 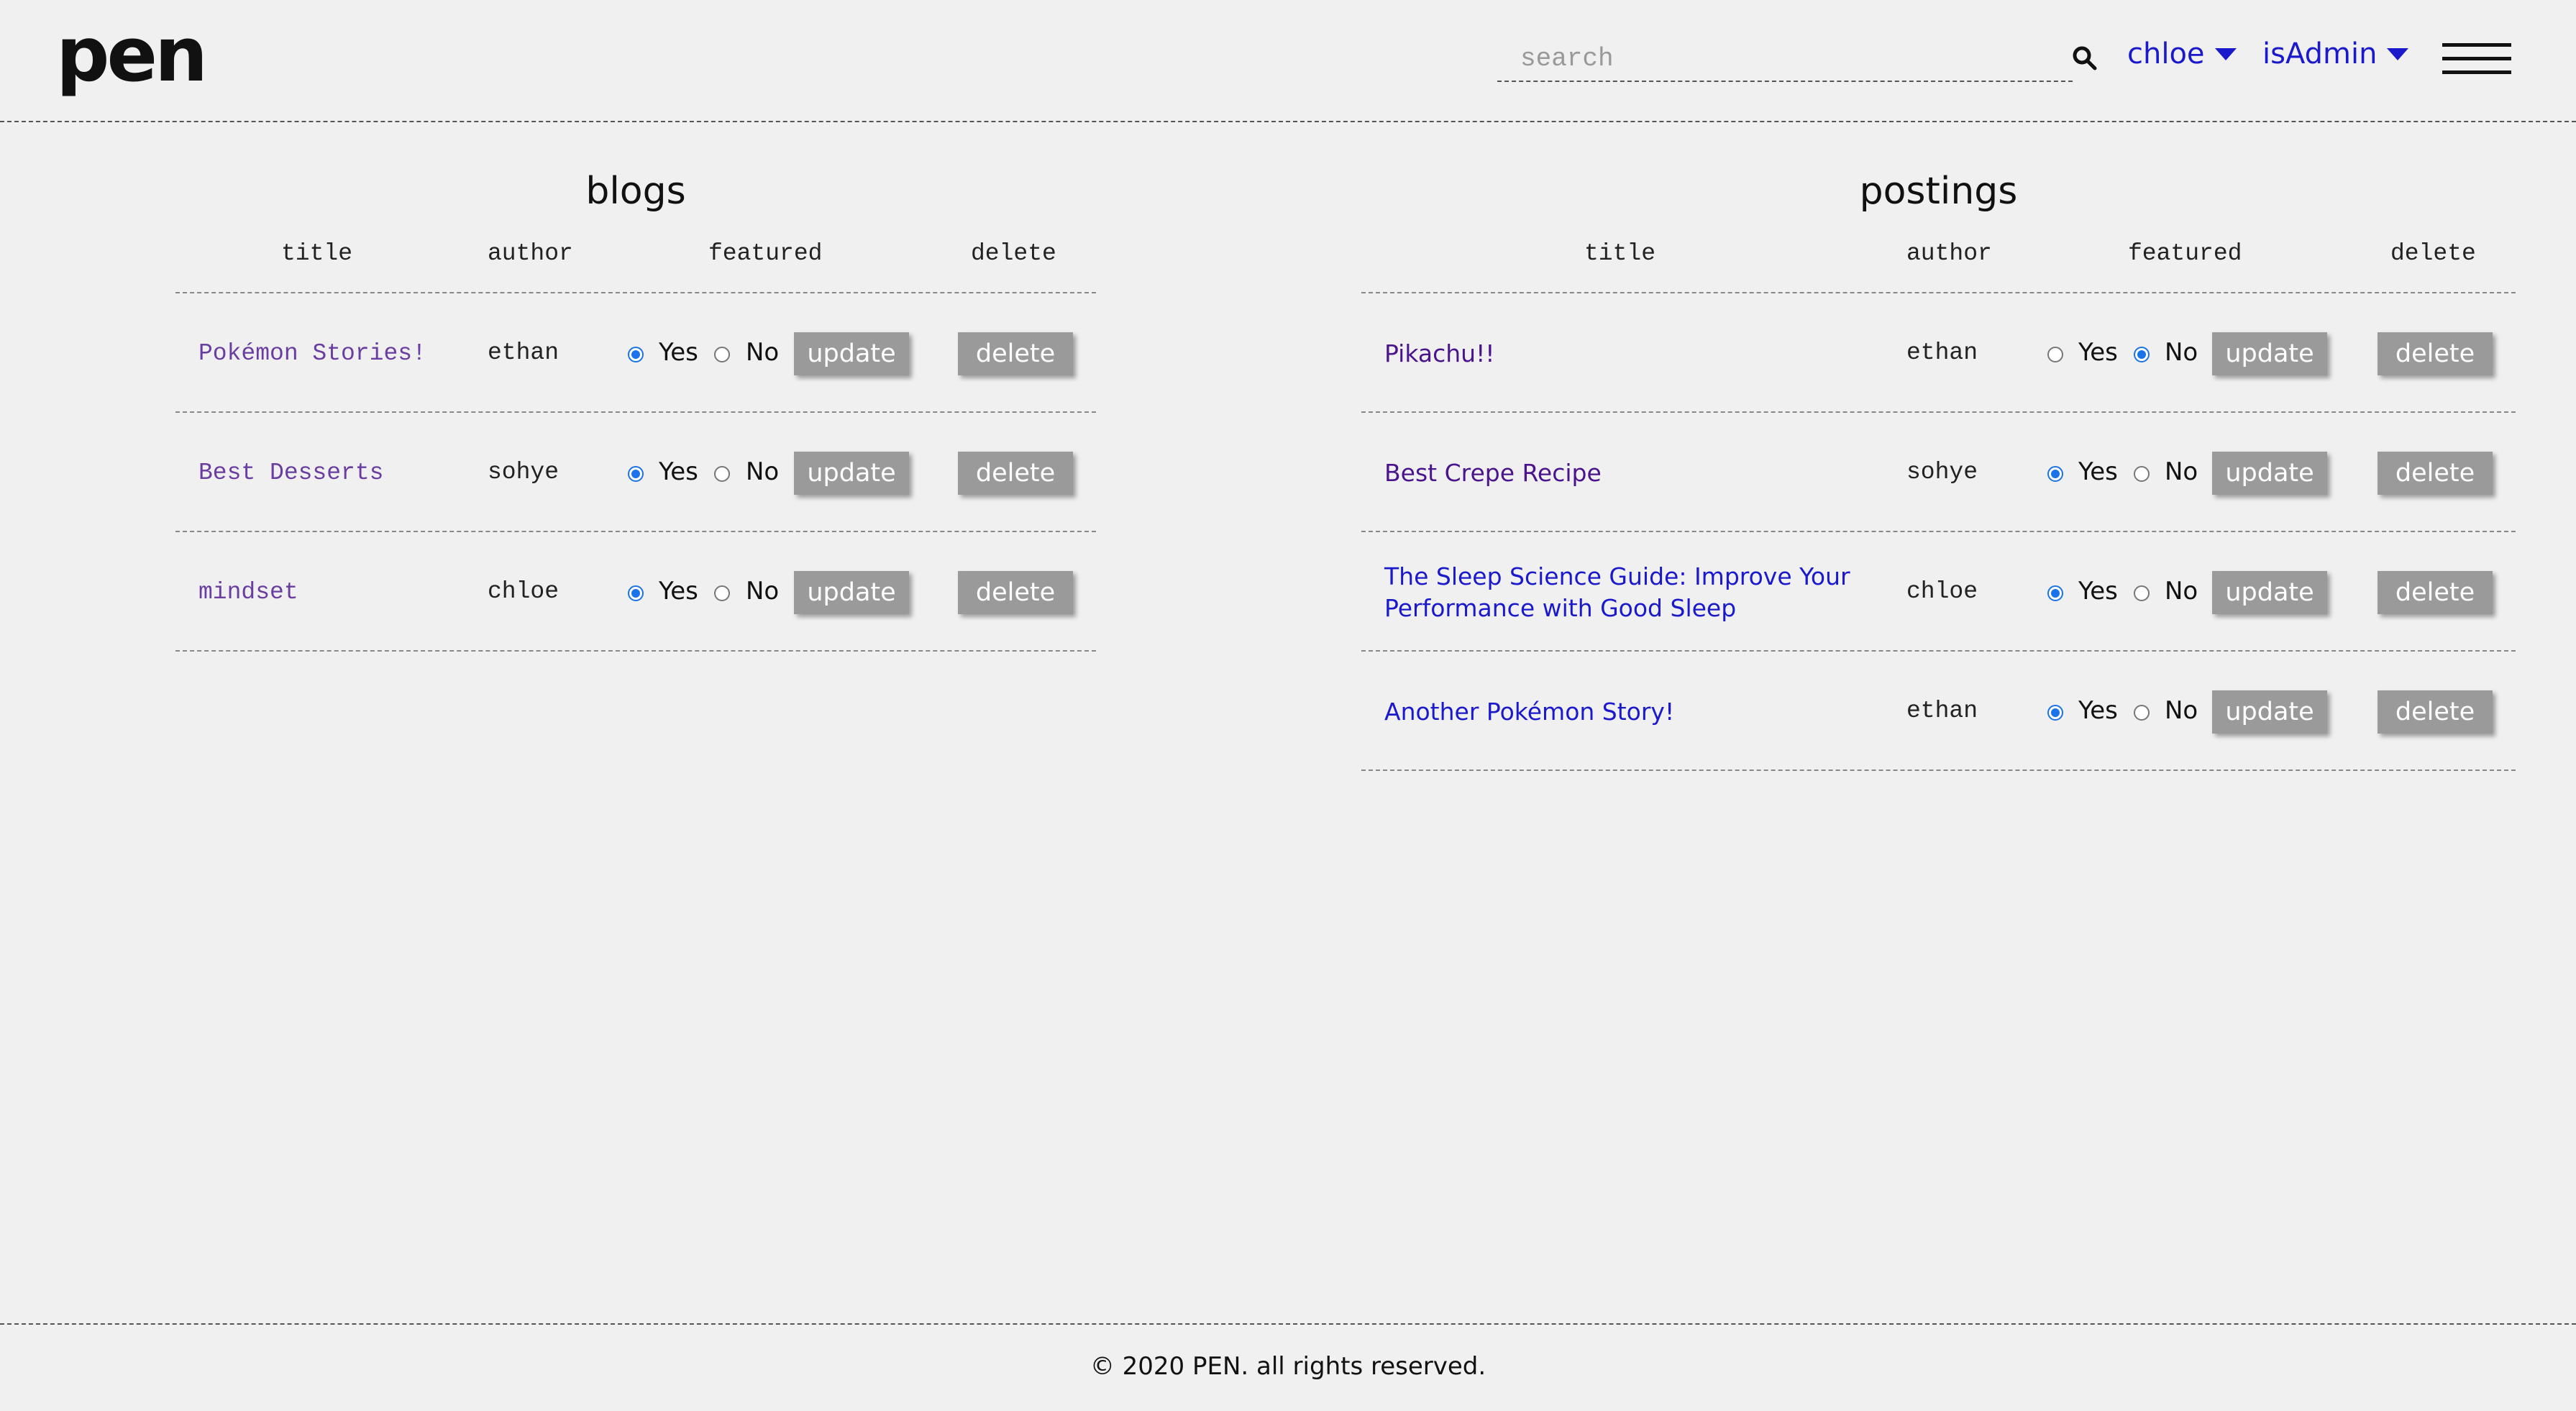 I want to click on blogs-col-author: author, so click(x=530, y=253).